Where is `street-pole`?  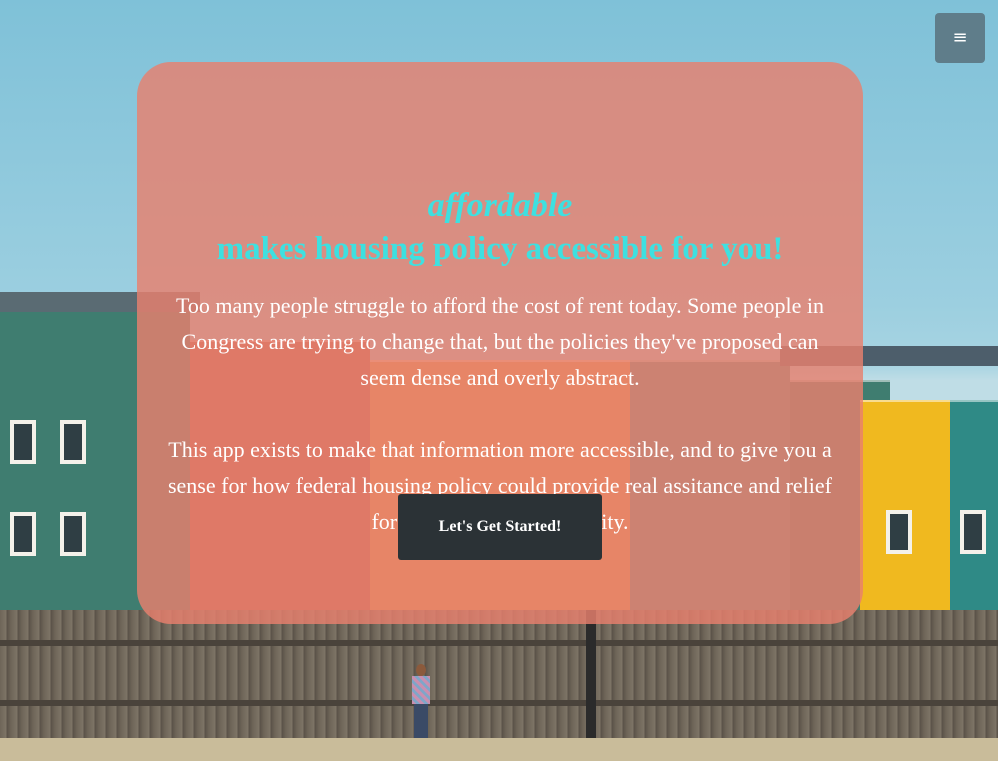
street-pole is located at coordinates (591, 675).